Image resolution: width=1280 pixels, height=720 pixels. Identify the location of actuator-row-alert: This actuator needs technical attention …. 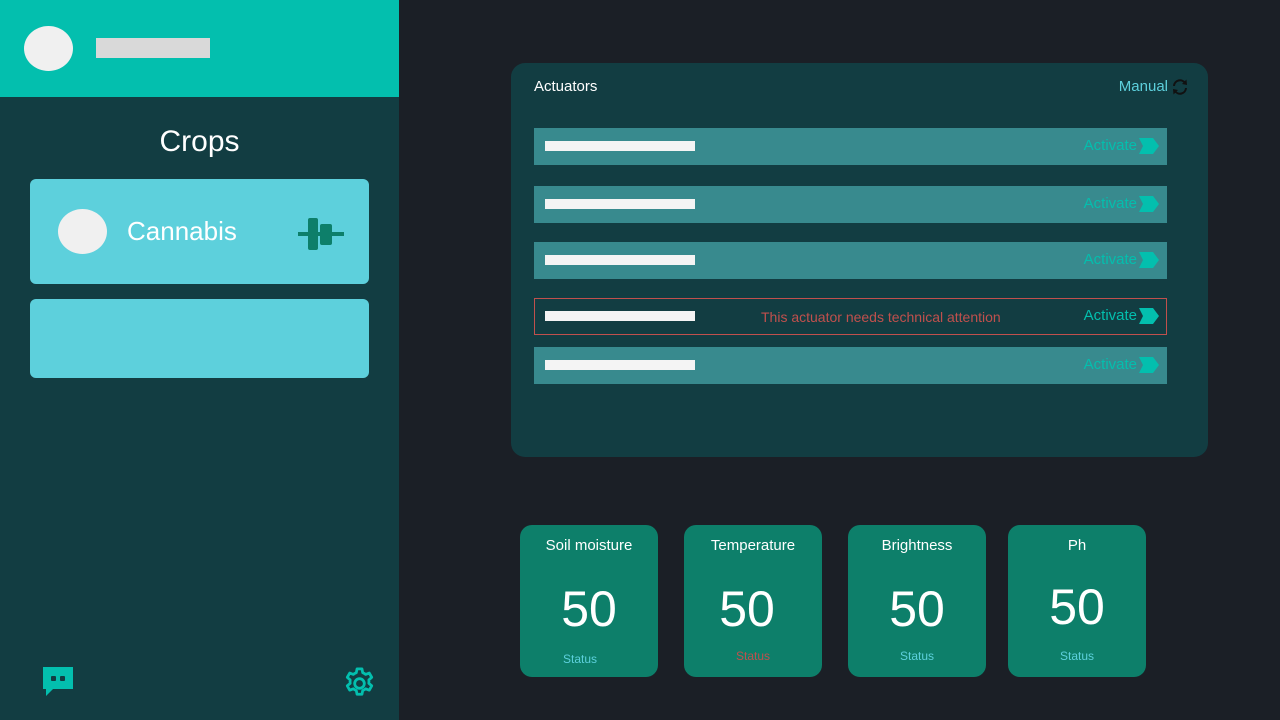
(850, 316).